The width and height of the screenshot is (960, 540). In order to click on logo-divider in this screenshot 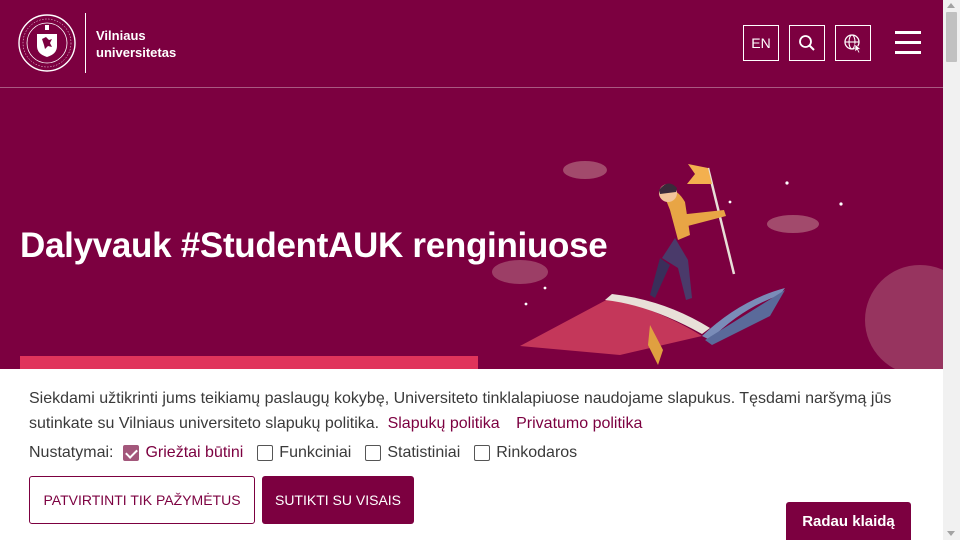, I will do `click(85, 43)`.